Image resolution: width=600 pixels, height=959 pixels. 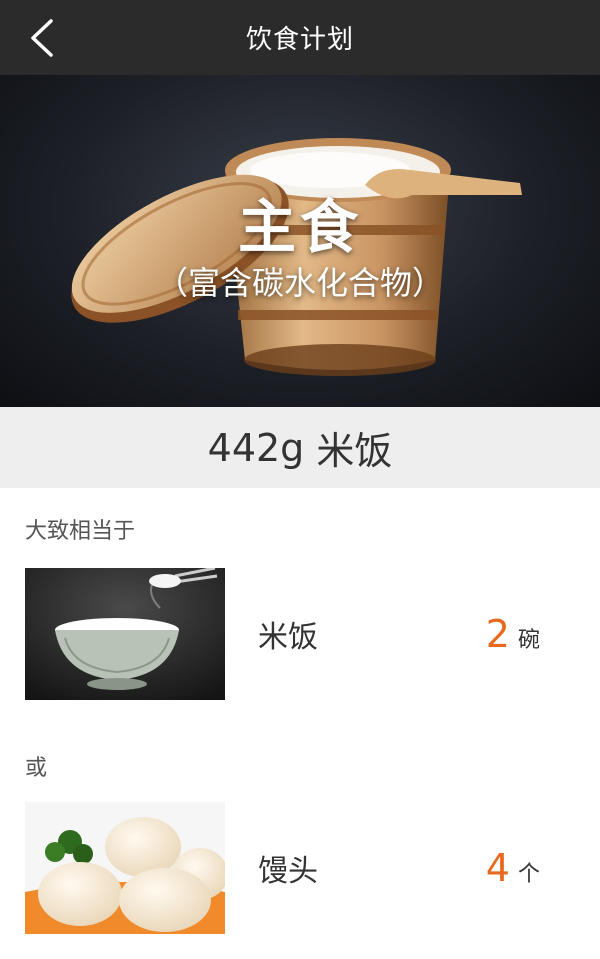 I want to click on hero-subtitle: （富含碳水化合物）, so click(x=299, y=283).